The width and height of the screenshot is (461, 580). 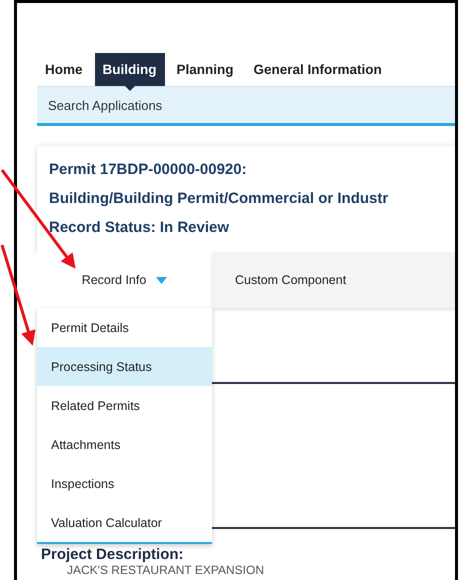 I want to click on menu-item: Valuation Calculator, so click(x=124, y=522).